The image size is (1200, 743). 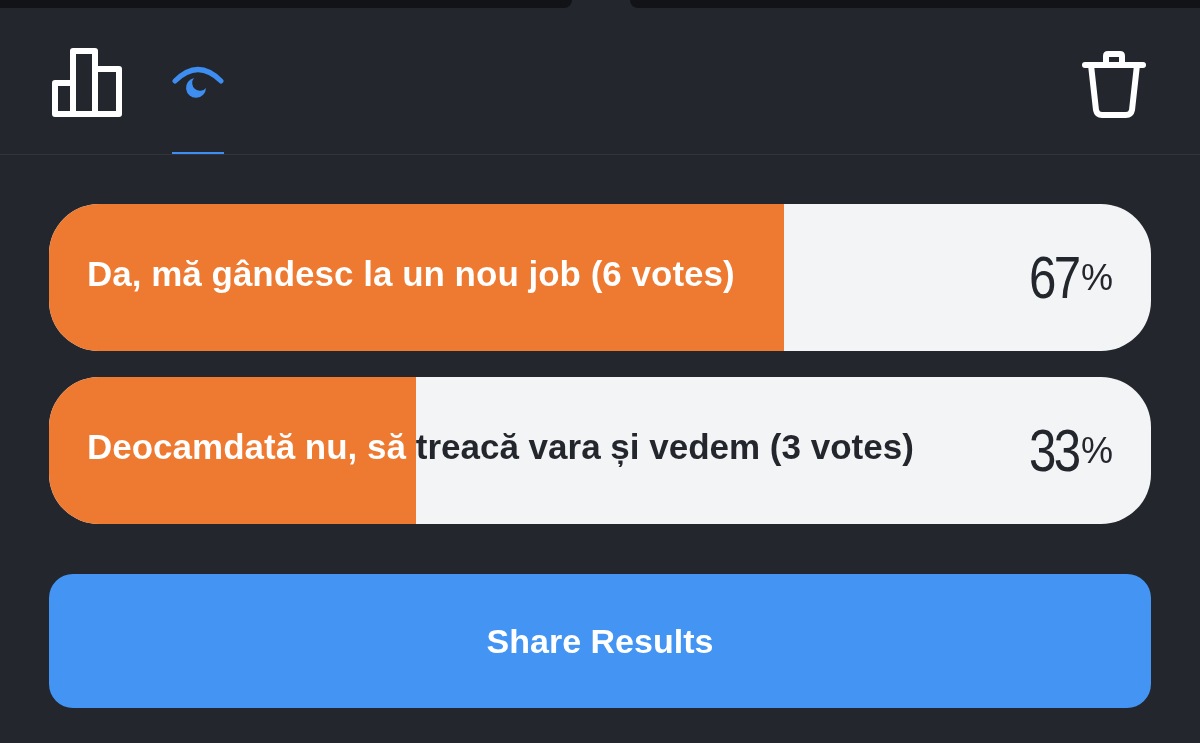 What do you see at coordinates (1054, 277) in the screenshot?
I see `percentage-value: 67` at bounding box center [1054, 277].